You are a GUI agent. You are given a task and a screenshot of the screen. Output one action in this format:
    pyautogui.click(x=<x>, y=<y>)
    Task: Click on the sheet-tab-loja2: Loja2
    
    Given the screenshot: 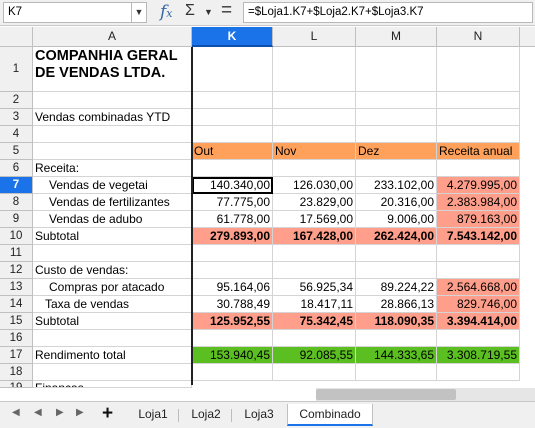 What is the action you would take?
    pyautogui.click(x=206, y=415)
    